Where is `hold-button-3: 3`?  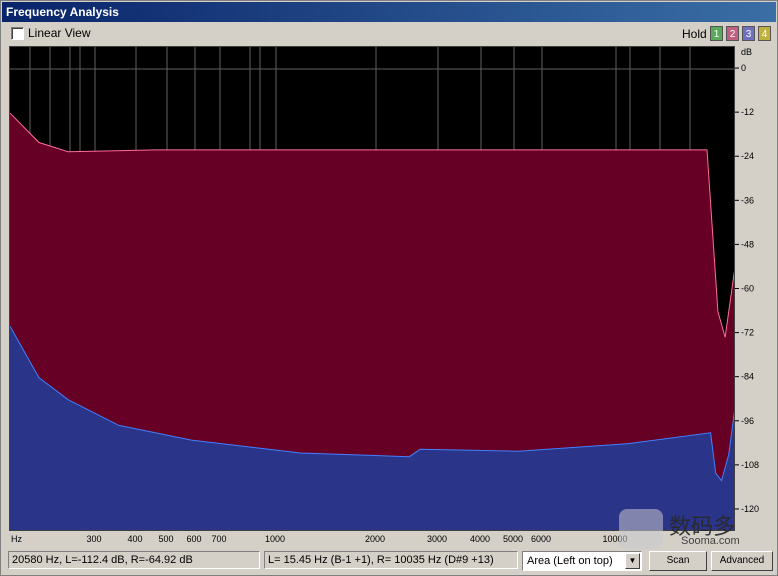
hold-button-3: 3 is located at coordinates (748, 33).